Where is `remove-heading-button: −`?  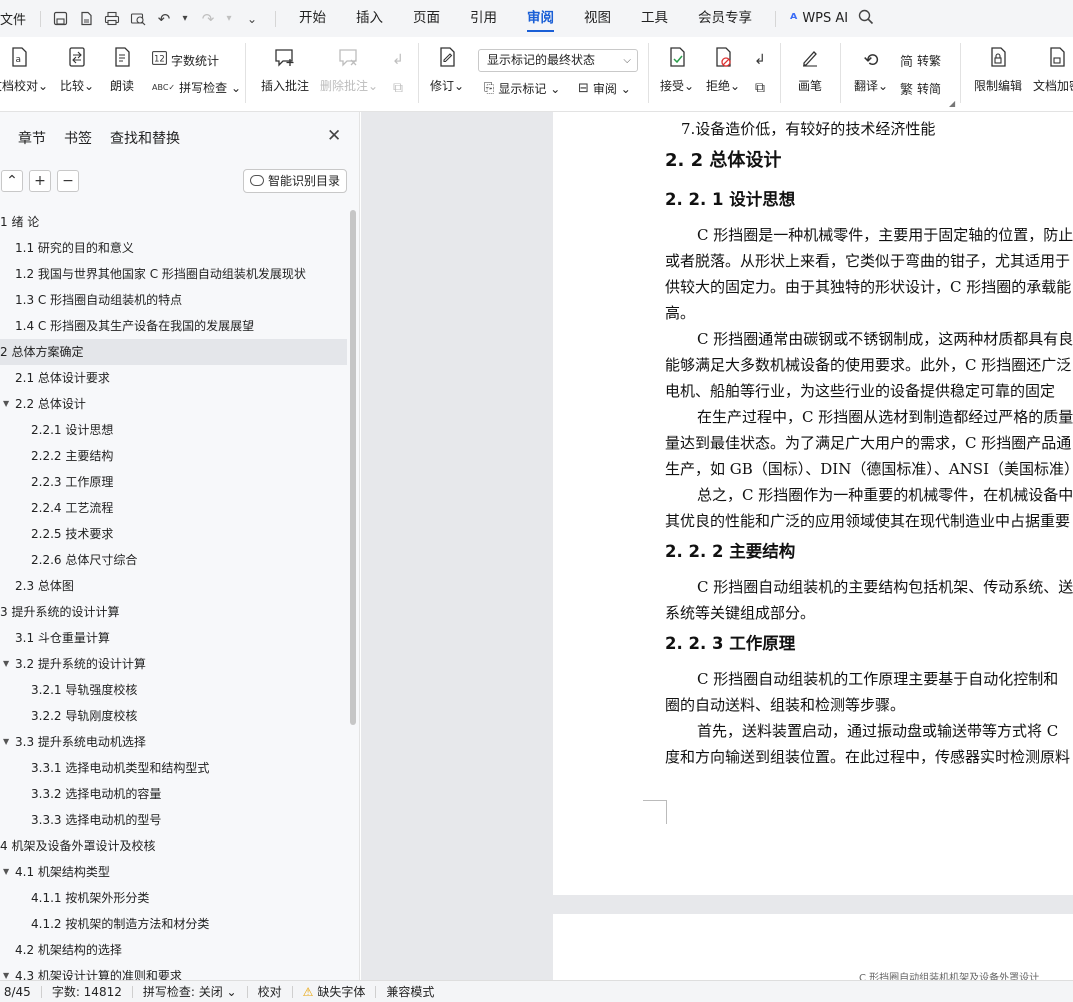
remove-heading-button: − is located at coordinates (68, 181).